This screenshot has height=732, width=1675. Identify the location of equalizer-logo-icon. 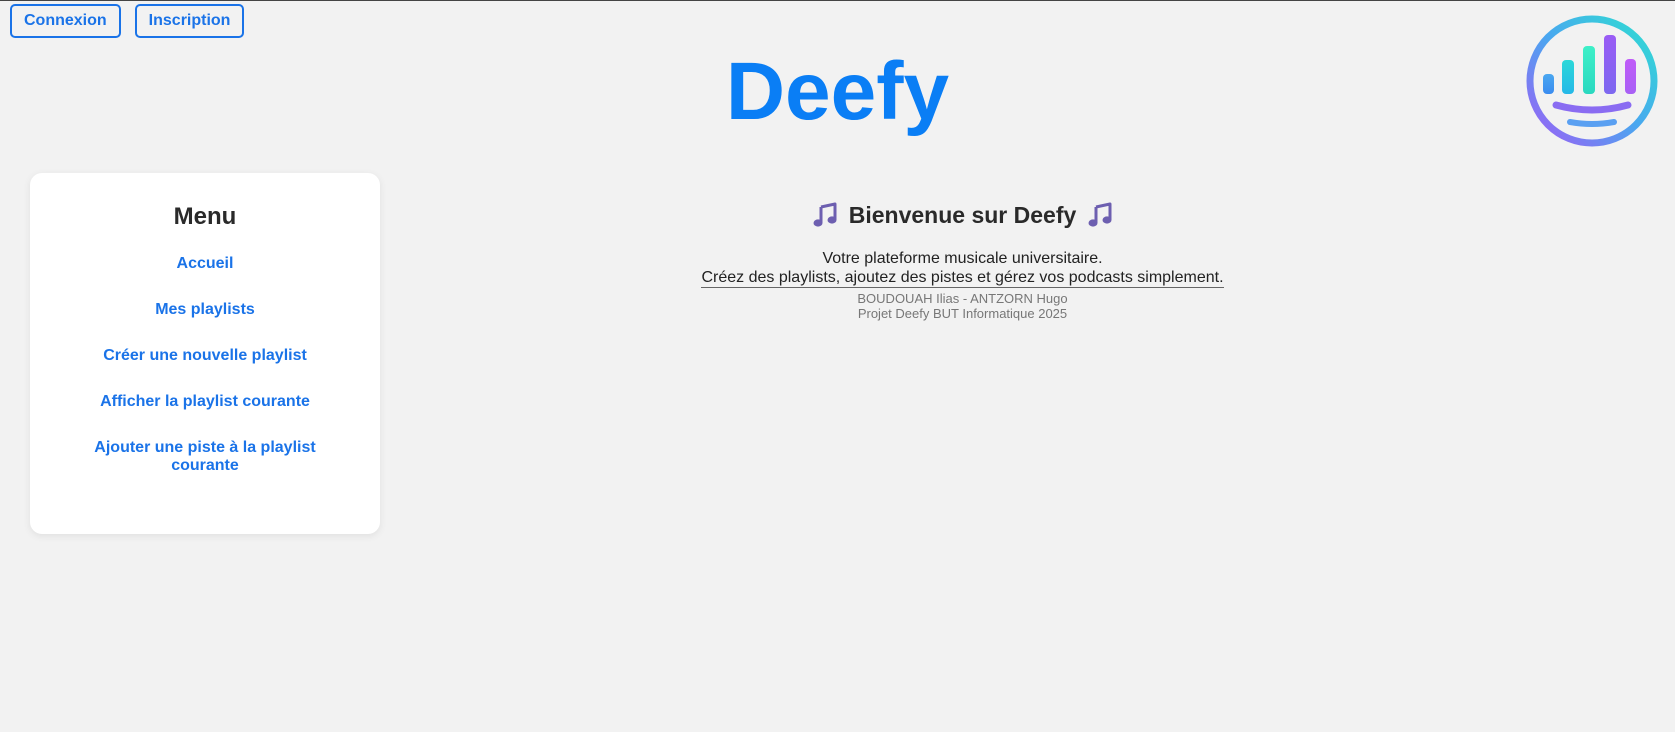
(1592, 81).